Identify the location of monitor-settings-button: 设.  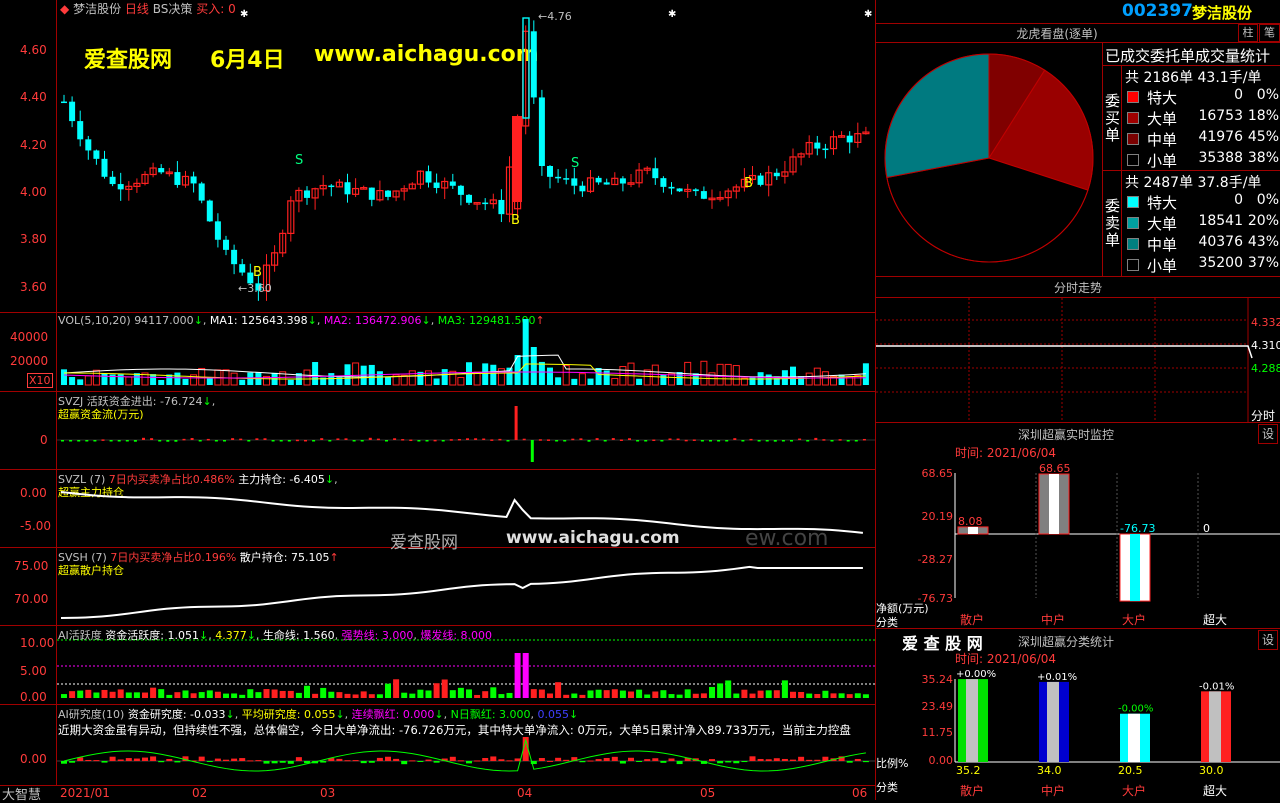
(1268, 434).